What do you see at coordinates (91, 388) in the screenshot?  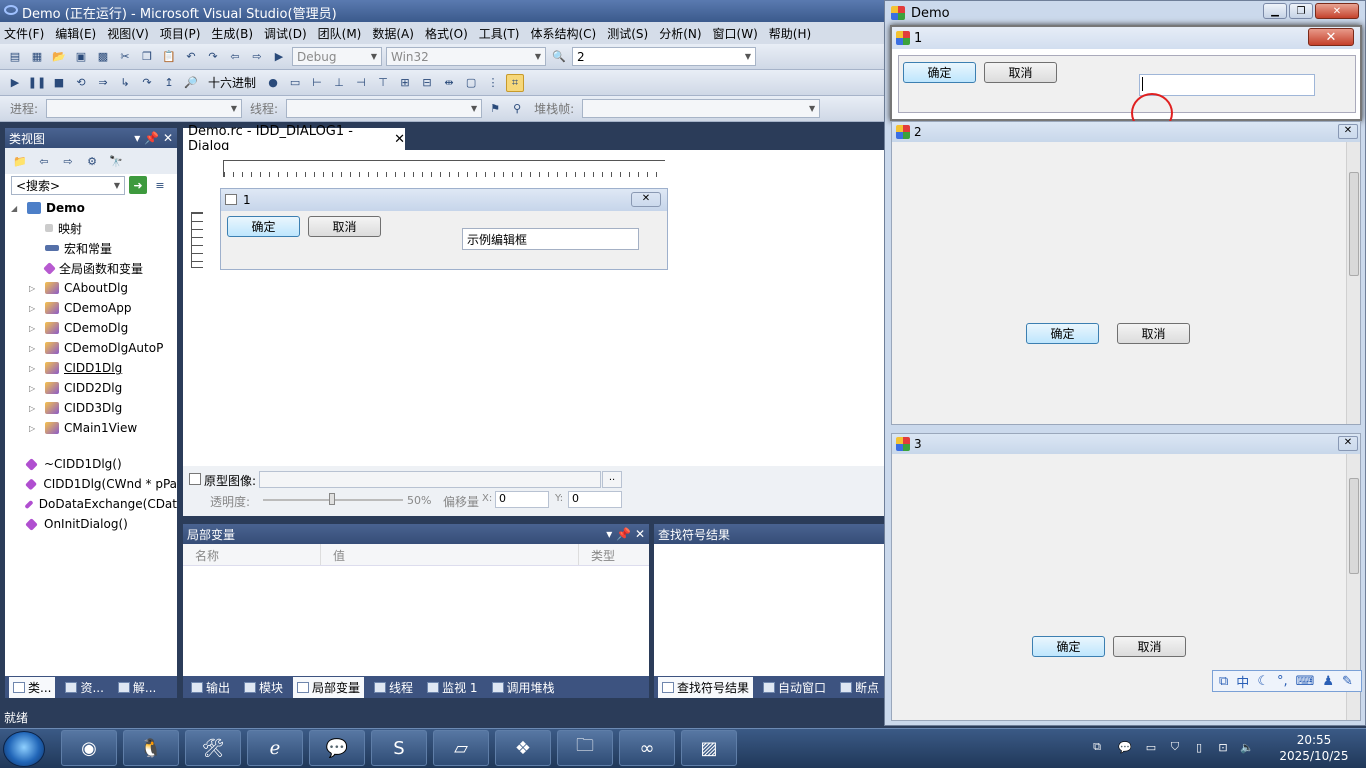 I see `tree-item: ▷ CIDD2Dlg` at bounding box center [91, 388].